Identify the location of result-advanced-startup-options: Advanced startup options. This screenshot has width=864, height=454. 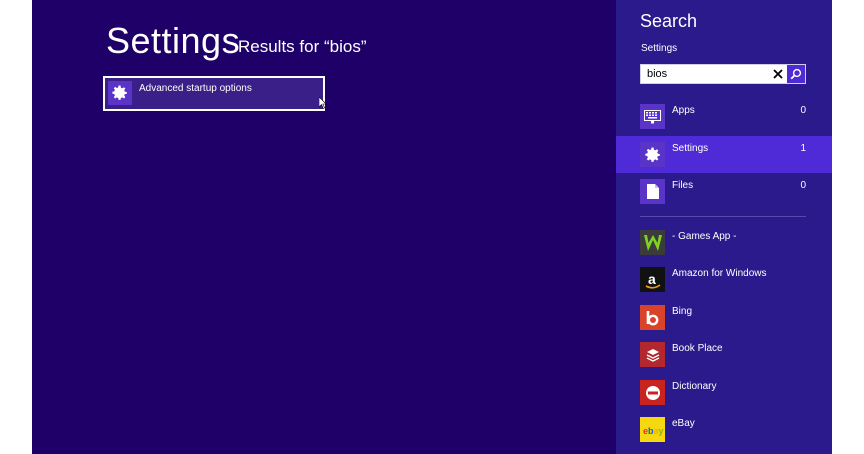
(214, 93).